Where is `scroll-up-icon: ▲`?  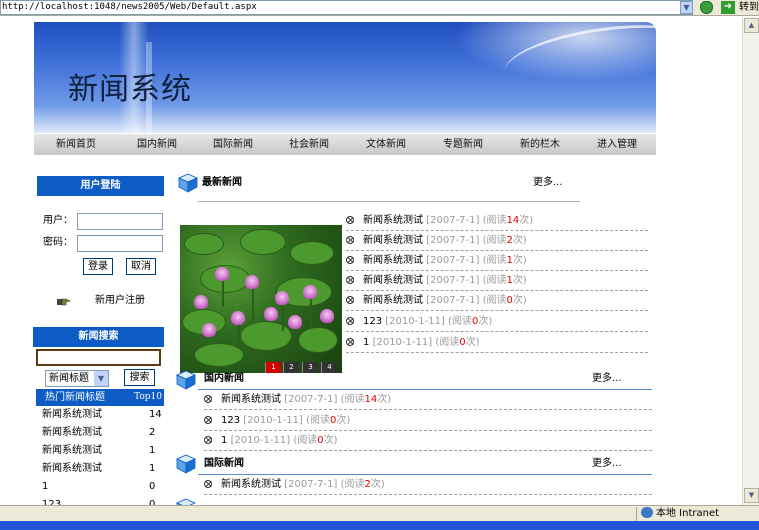 scroll-up-icon: ▲ is located at coordinates (751, 25).